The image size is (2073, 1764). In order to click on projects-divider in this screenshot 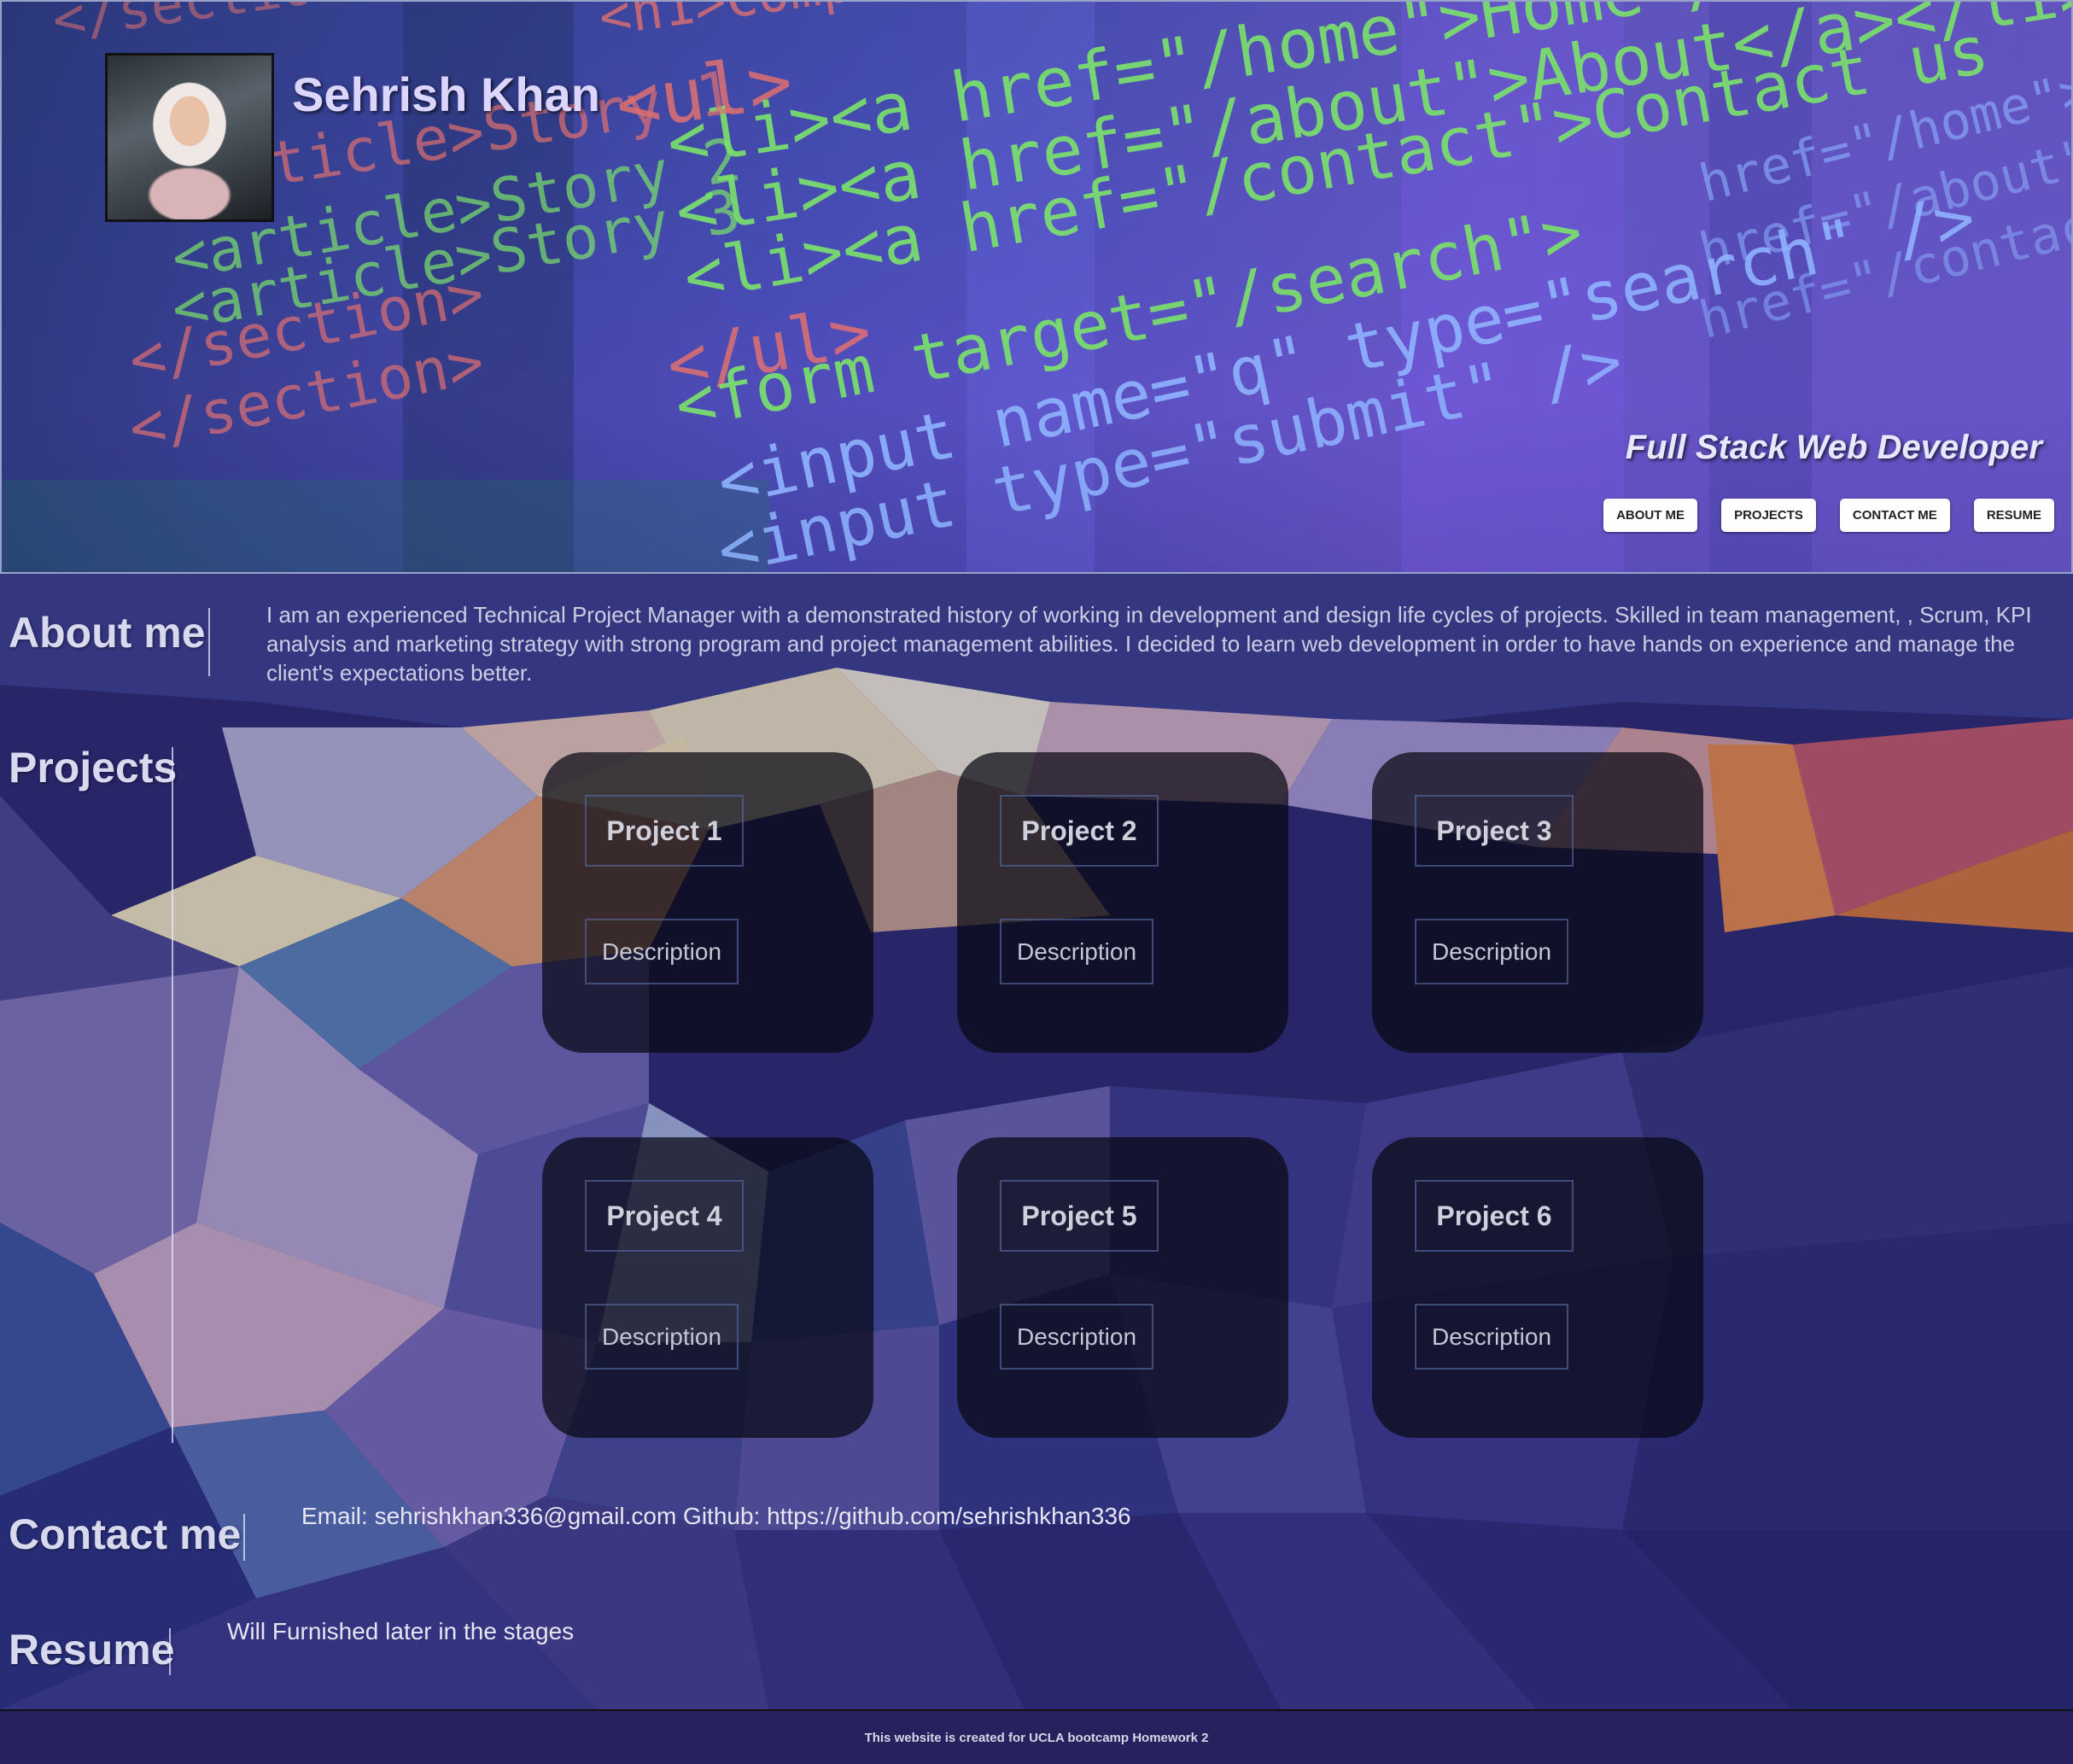, I will do `click(172, 1095)`.